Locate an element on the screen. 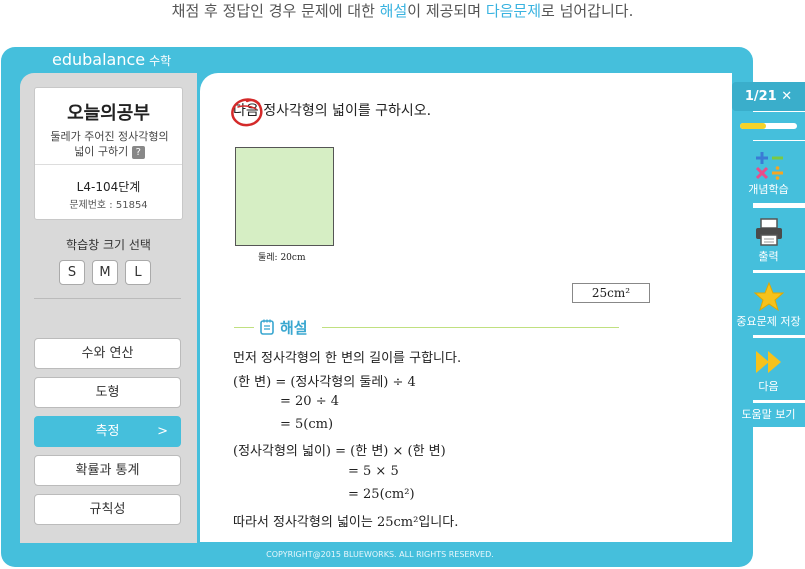 This screenshot has width=805, height=569. concept-learning-button: 개념학습 is located at coordinates (768, 172).